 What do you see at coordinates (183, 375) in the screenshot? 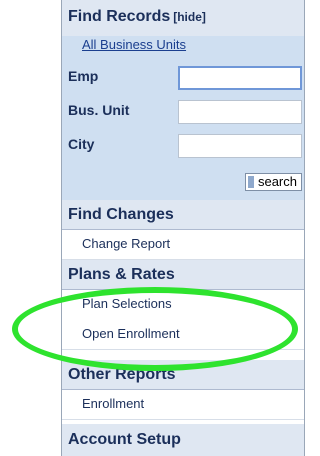
I see `other-reports-header: Other Reports` at bounding box center [183, 375].